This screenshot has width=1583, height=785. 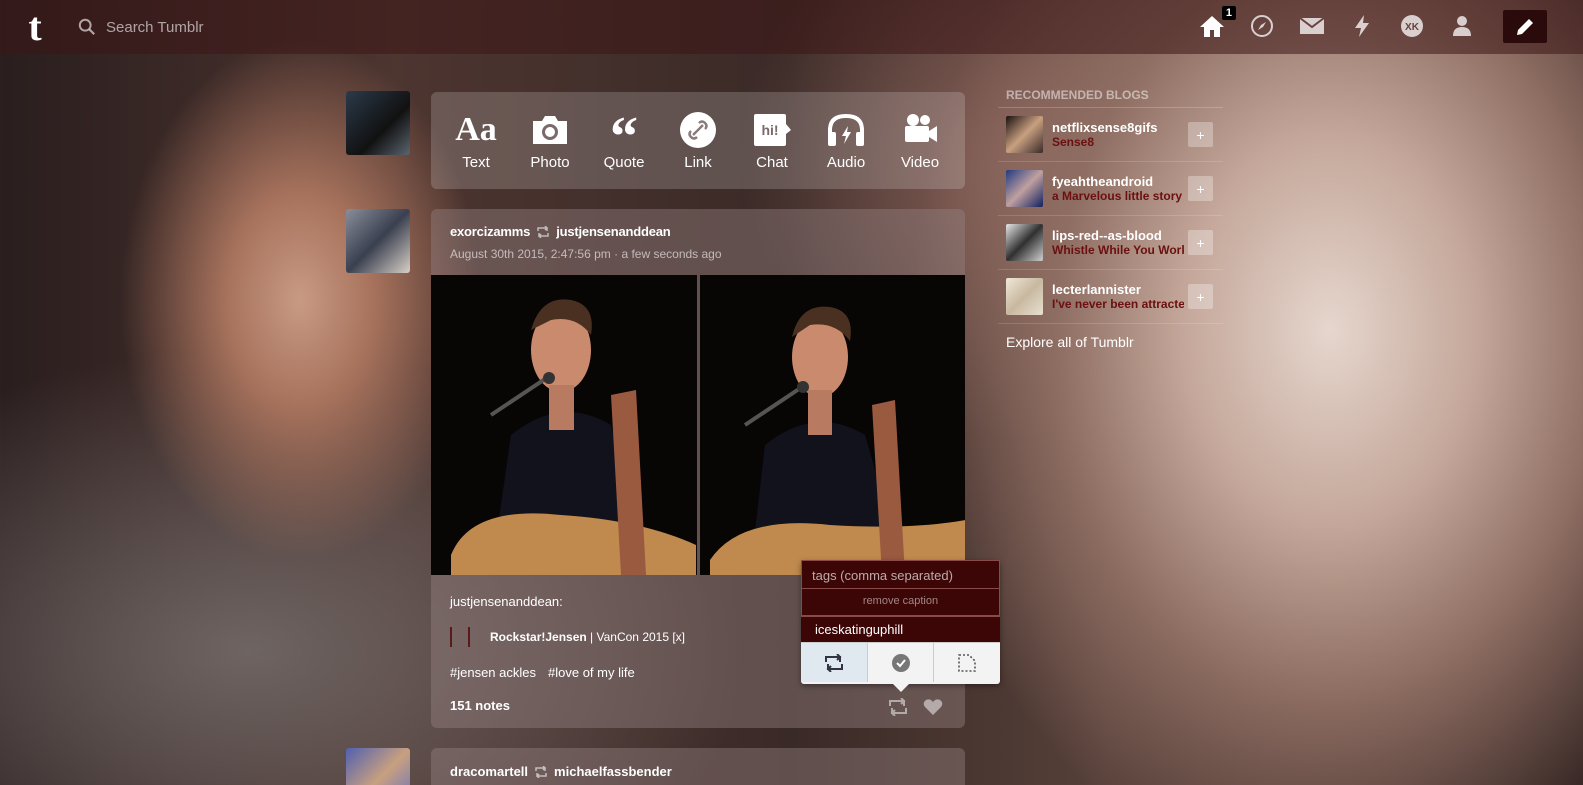 I want to click on user-icon, so click(x=1462, y=26).